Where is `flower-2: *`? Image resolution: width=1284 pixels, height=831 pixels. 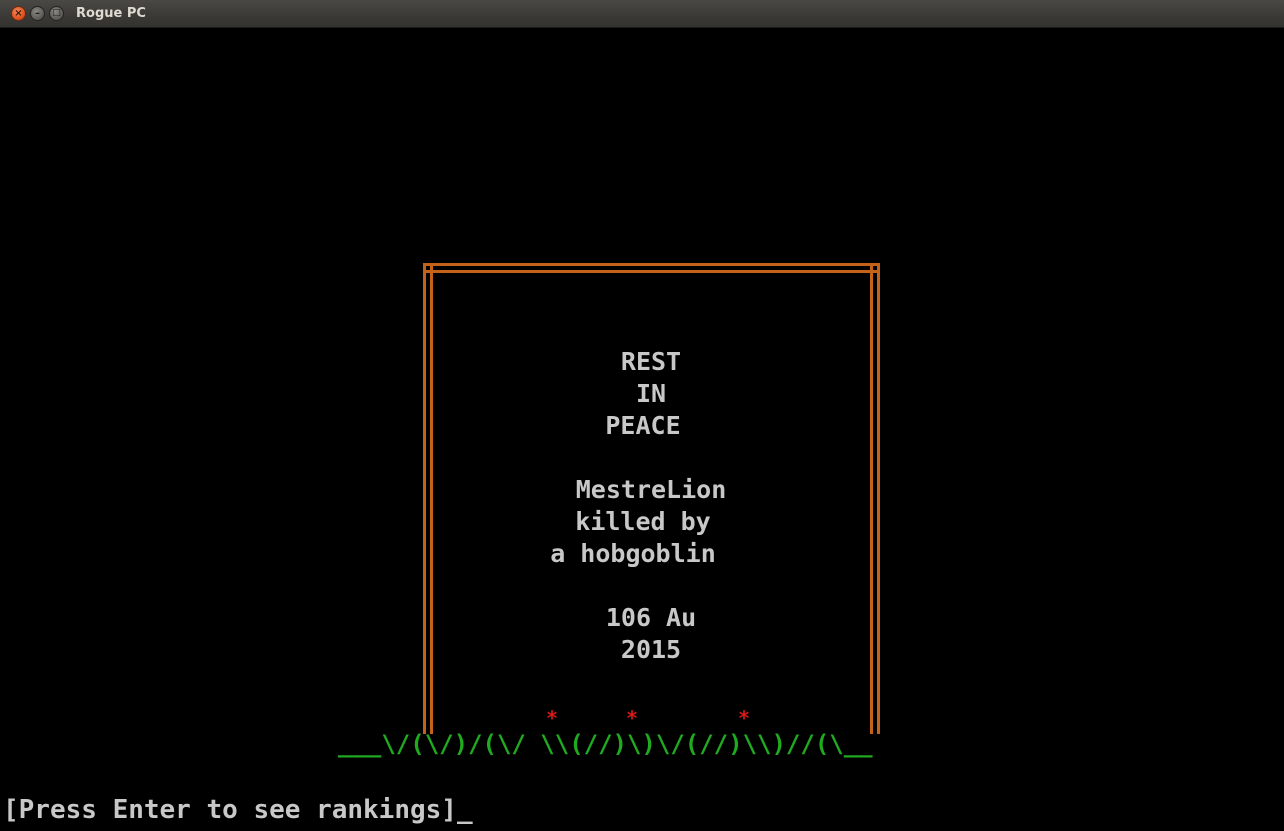
flower-2: * is located at coordinates (632, 718).